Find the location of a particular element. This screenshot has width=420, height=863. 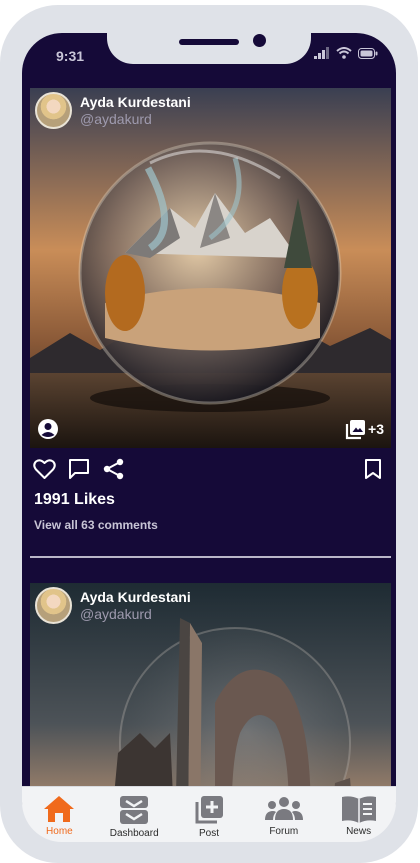

tab-label: Dashboard is located at coordinates (134, 833).